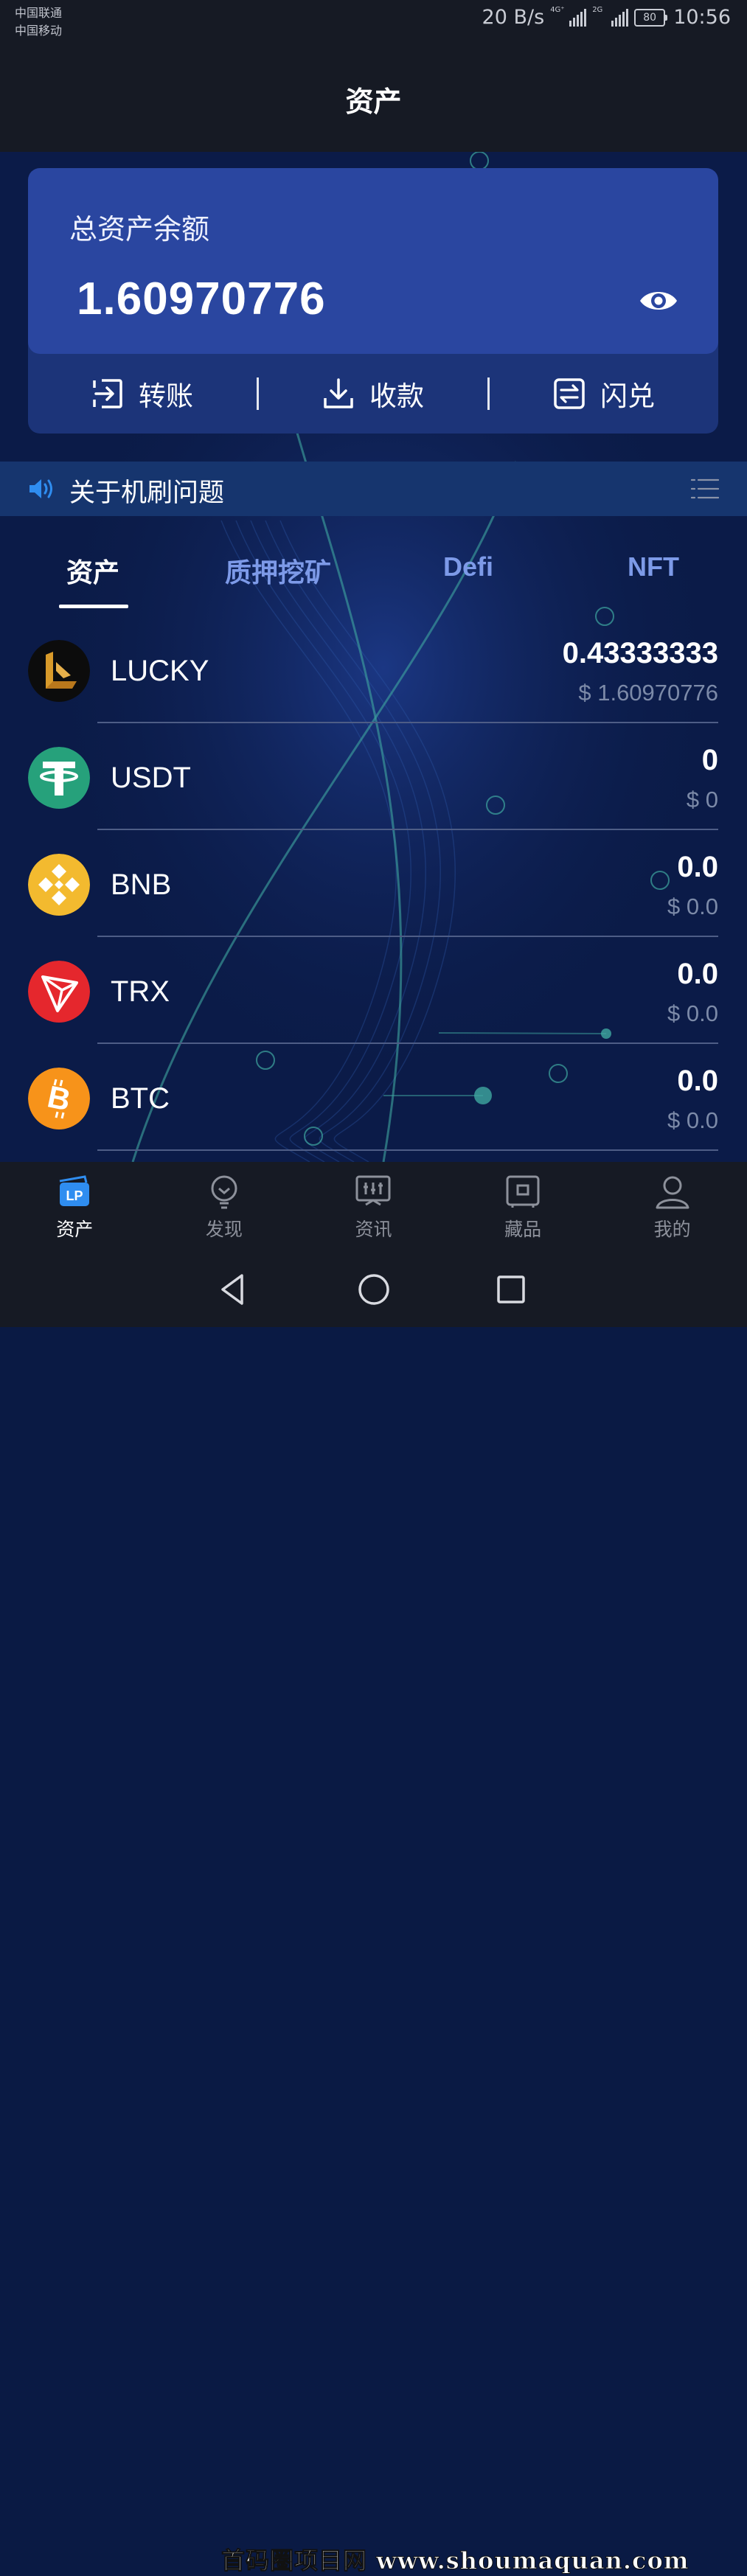 The image size is (747, 2576). Describe the element at coordinates (278, 571) in the screenshot. I see `tab-staking: 质押挖矿` at that location.